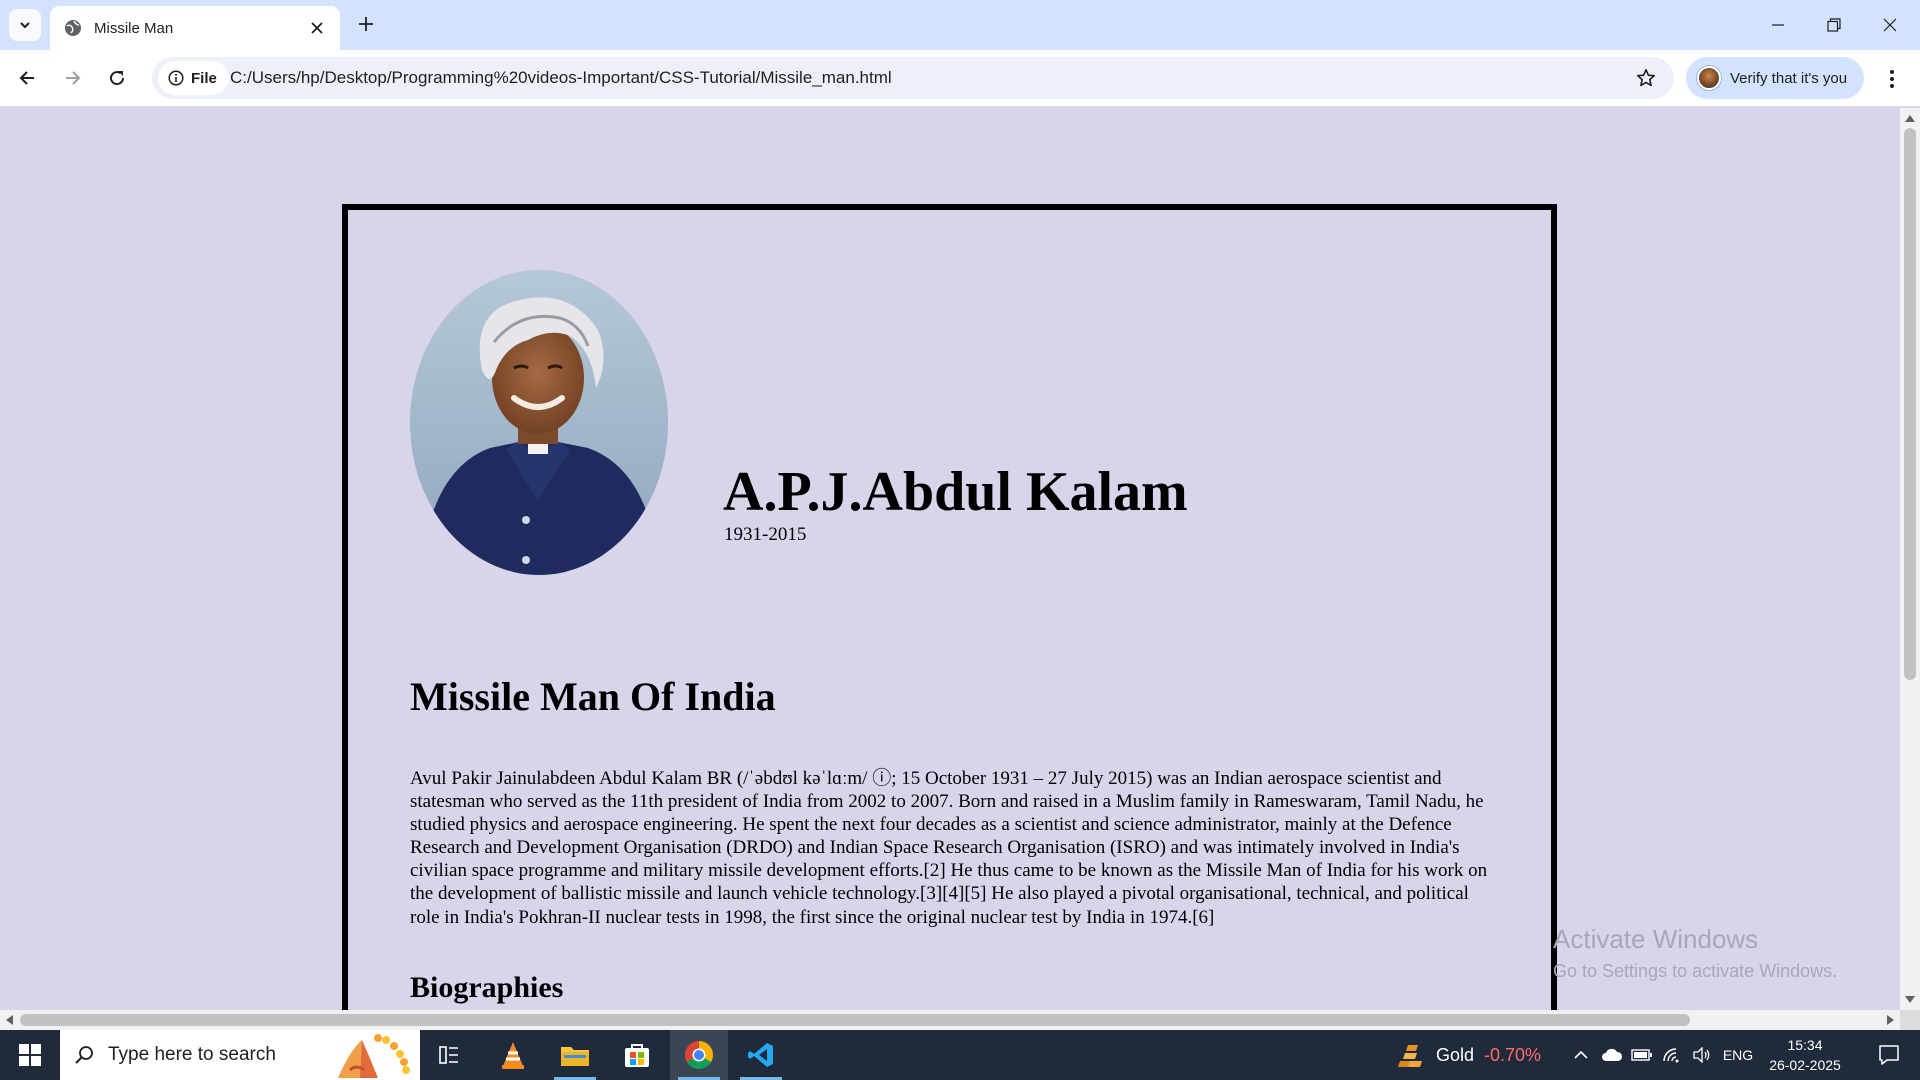  I want to click on reload-icon, so click(117, 78).